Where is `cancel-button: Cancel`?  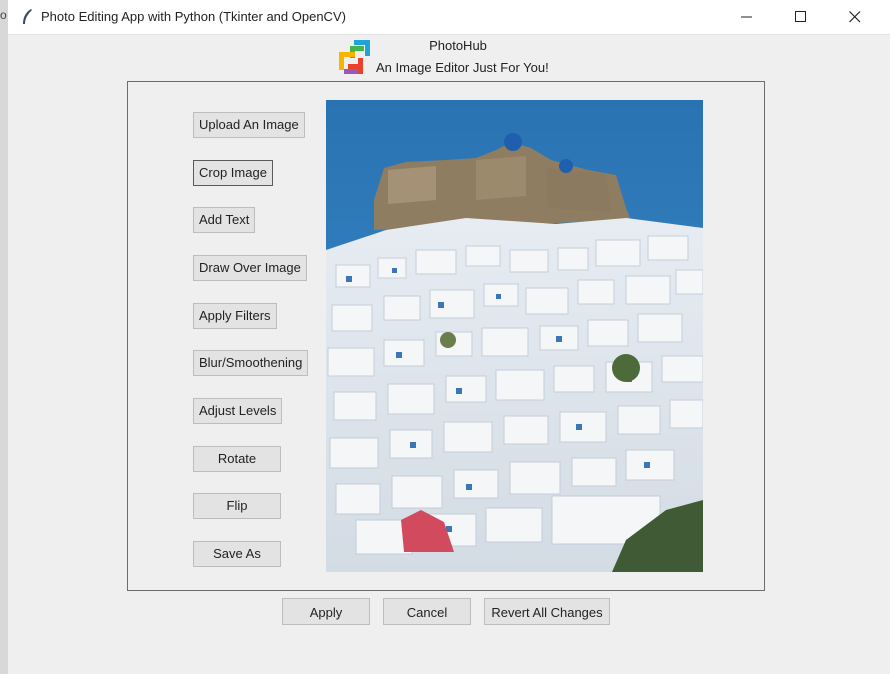 cancel-button: Cancel is located at coordinates (427, 611).